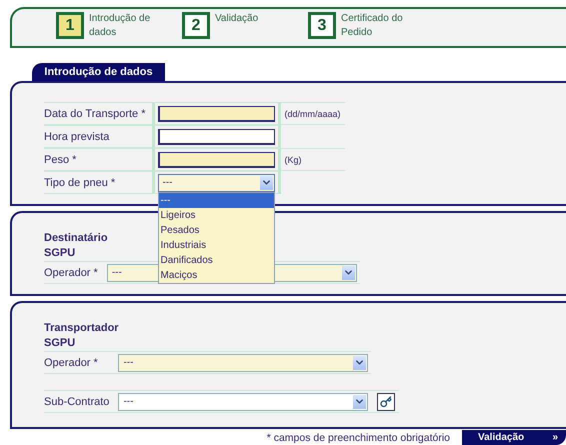  Describe the element at coordinates (95, 114) in the screenshot. I see `field-label: Data do Transporte *` at that location.